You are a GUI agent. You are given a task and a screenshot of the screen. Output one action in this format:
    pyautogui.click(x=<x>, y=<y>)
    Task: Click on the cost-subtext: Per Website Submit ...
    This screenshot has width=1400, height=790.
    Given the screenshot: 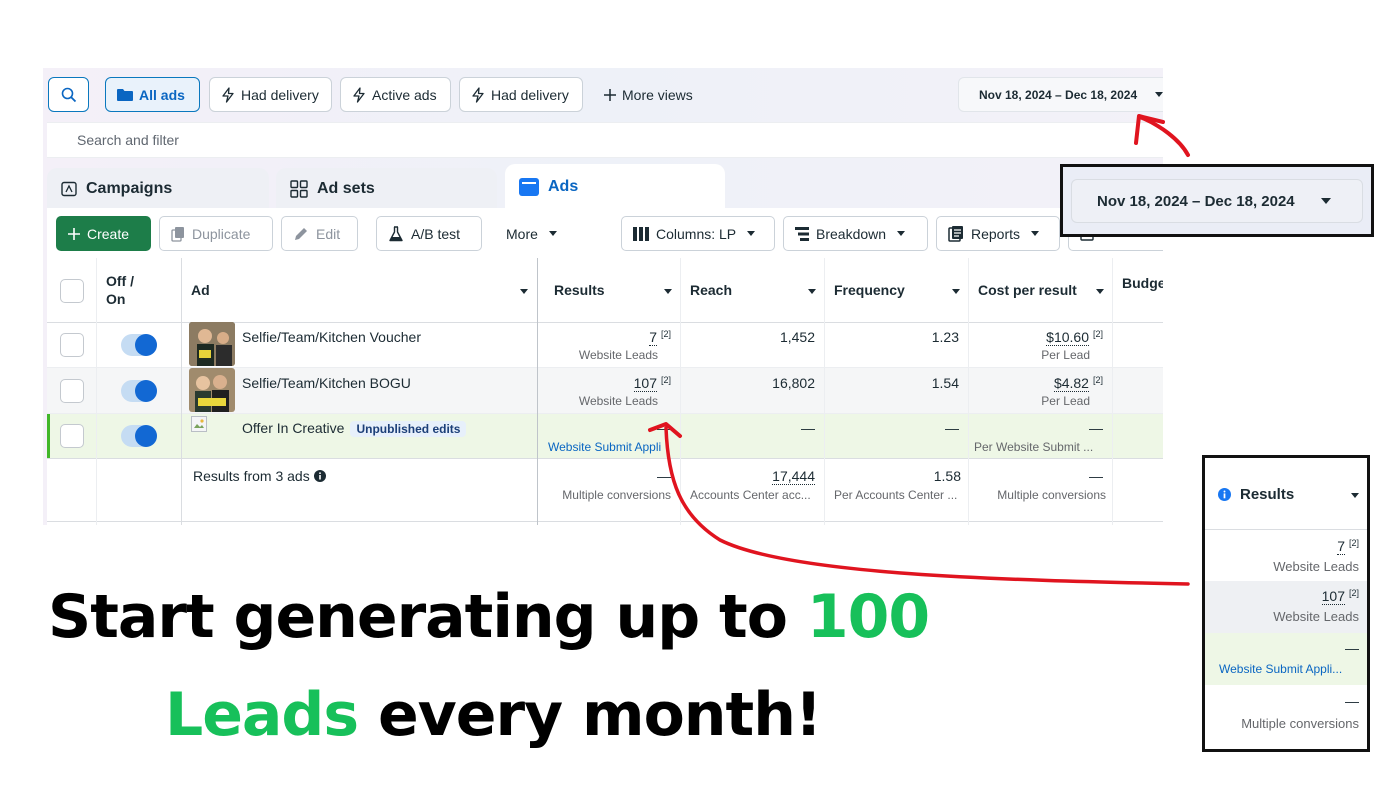 What is the action you would take?
    pyautogui.click(x=1034, y=447)
    